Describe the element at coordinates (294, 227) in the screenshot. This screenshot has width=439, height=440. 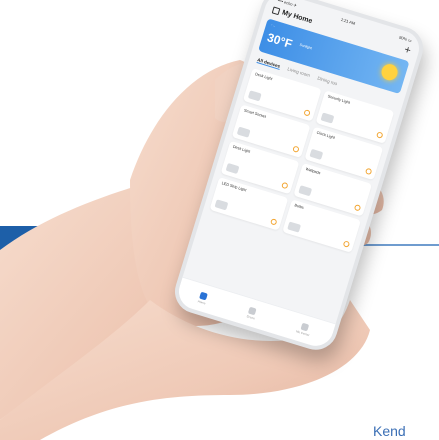
I see `bulb-icon` at that location.